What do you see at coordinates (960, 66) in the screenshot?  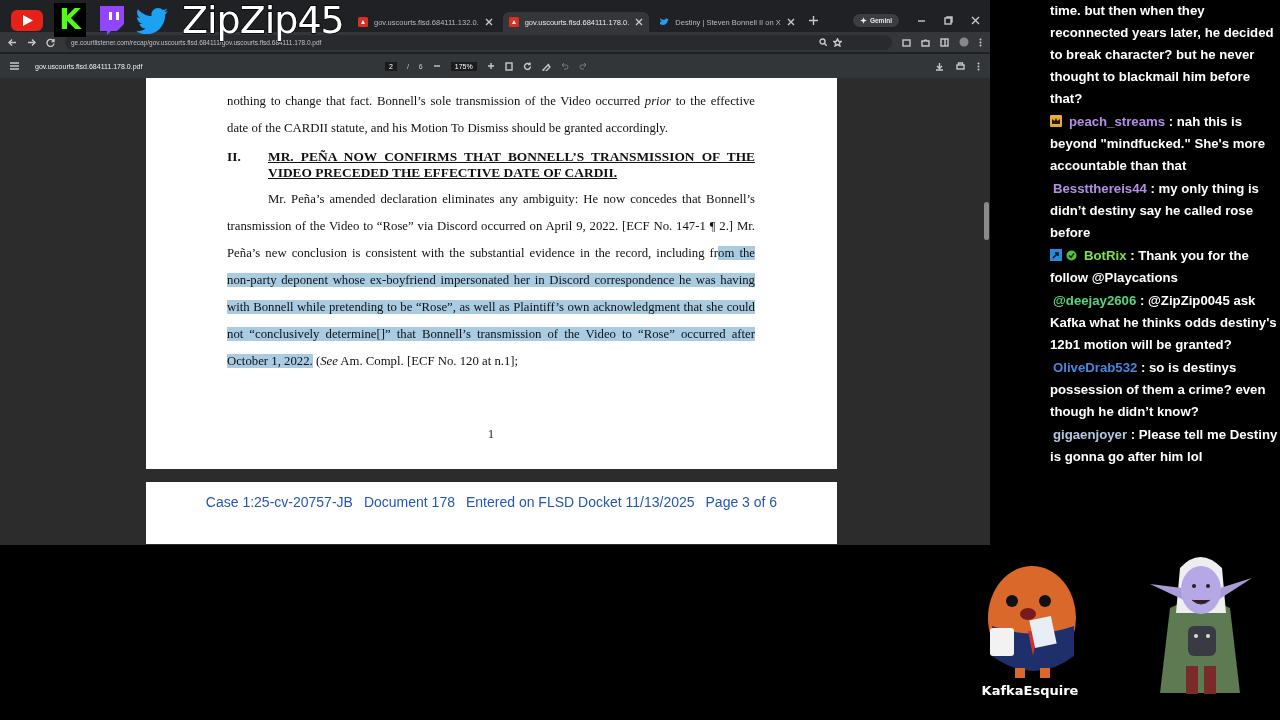 I see `print-icon` at bounding box center [960, 66].